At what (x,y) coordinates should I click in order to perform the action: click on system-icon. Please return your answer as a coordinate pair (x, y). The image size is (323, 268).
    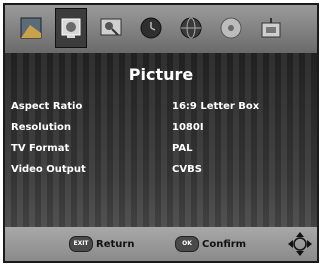
    Looking at the image, I should click on (271, 28).